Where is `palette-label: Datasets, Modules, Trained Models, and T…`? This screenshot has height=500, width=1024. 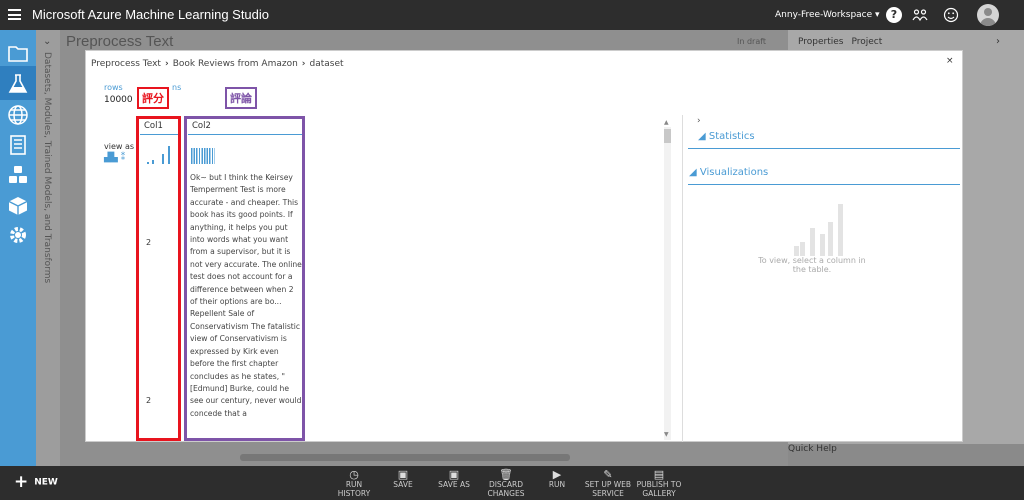
palette-label: Datasets, Modules, Trained Models, and T… is located at coordinates (47, 168).